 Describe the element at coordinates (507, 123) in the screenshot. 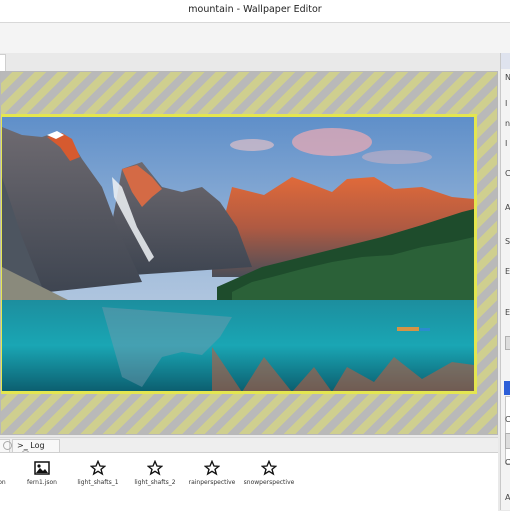

I see `panel-label: n` at that location.